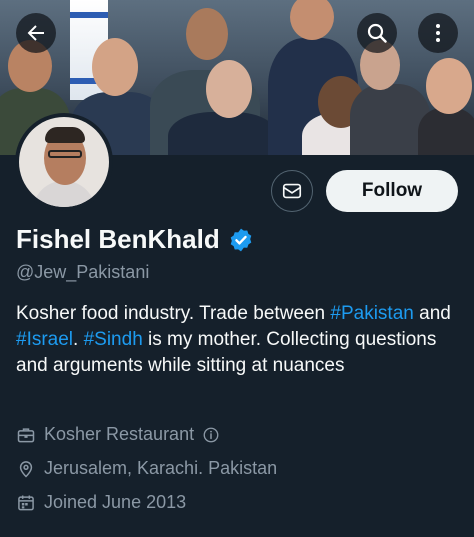 The height and width of the screenshot is (537, 474). Describe the element at coordinates (26, 469) in the screenshot. I see `location-pin-icon` at that location.